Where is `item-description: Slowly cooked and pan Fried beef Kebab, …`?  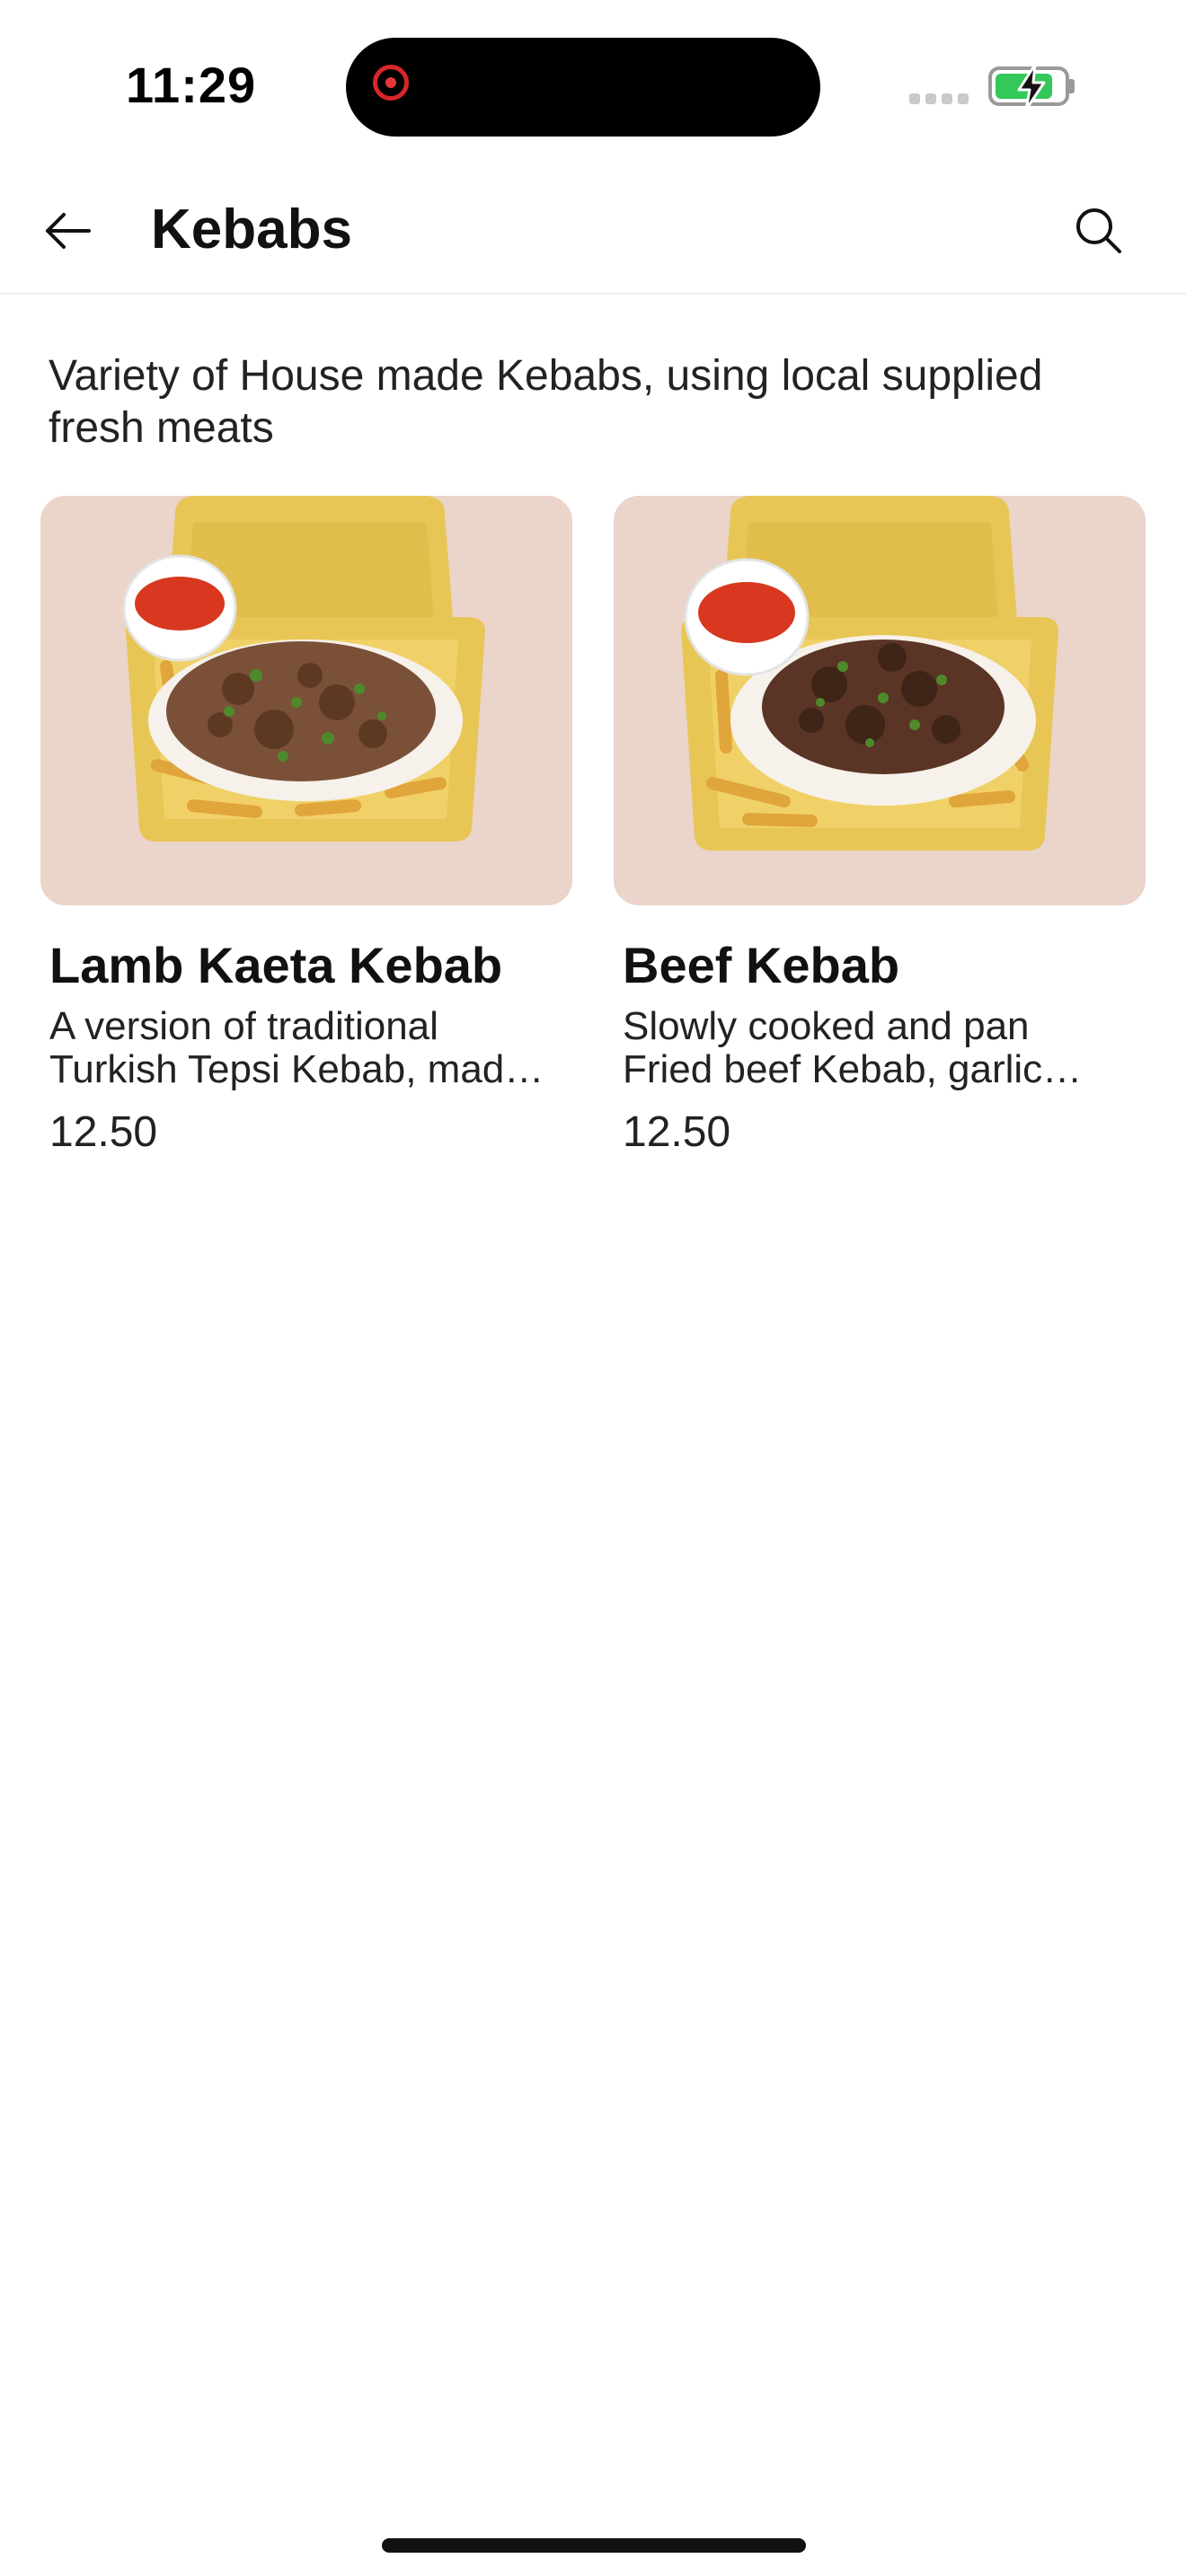 item-description: Slowly cooked and pan Fried beef Kebab, … is located at coordinates (853, 1048).